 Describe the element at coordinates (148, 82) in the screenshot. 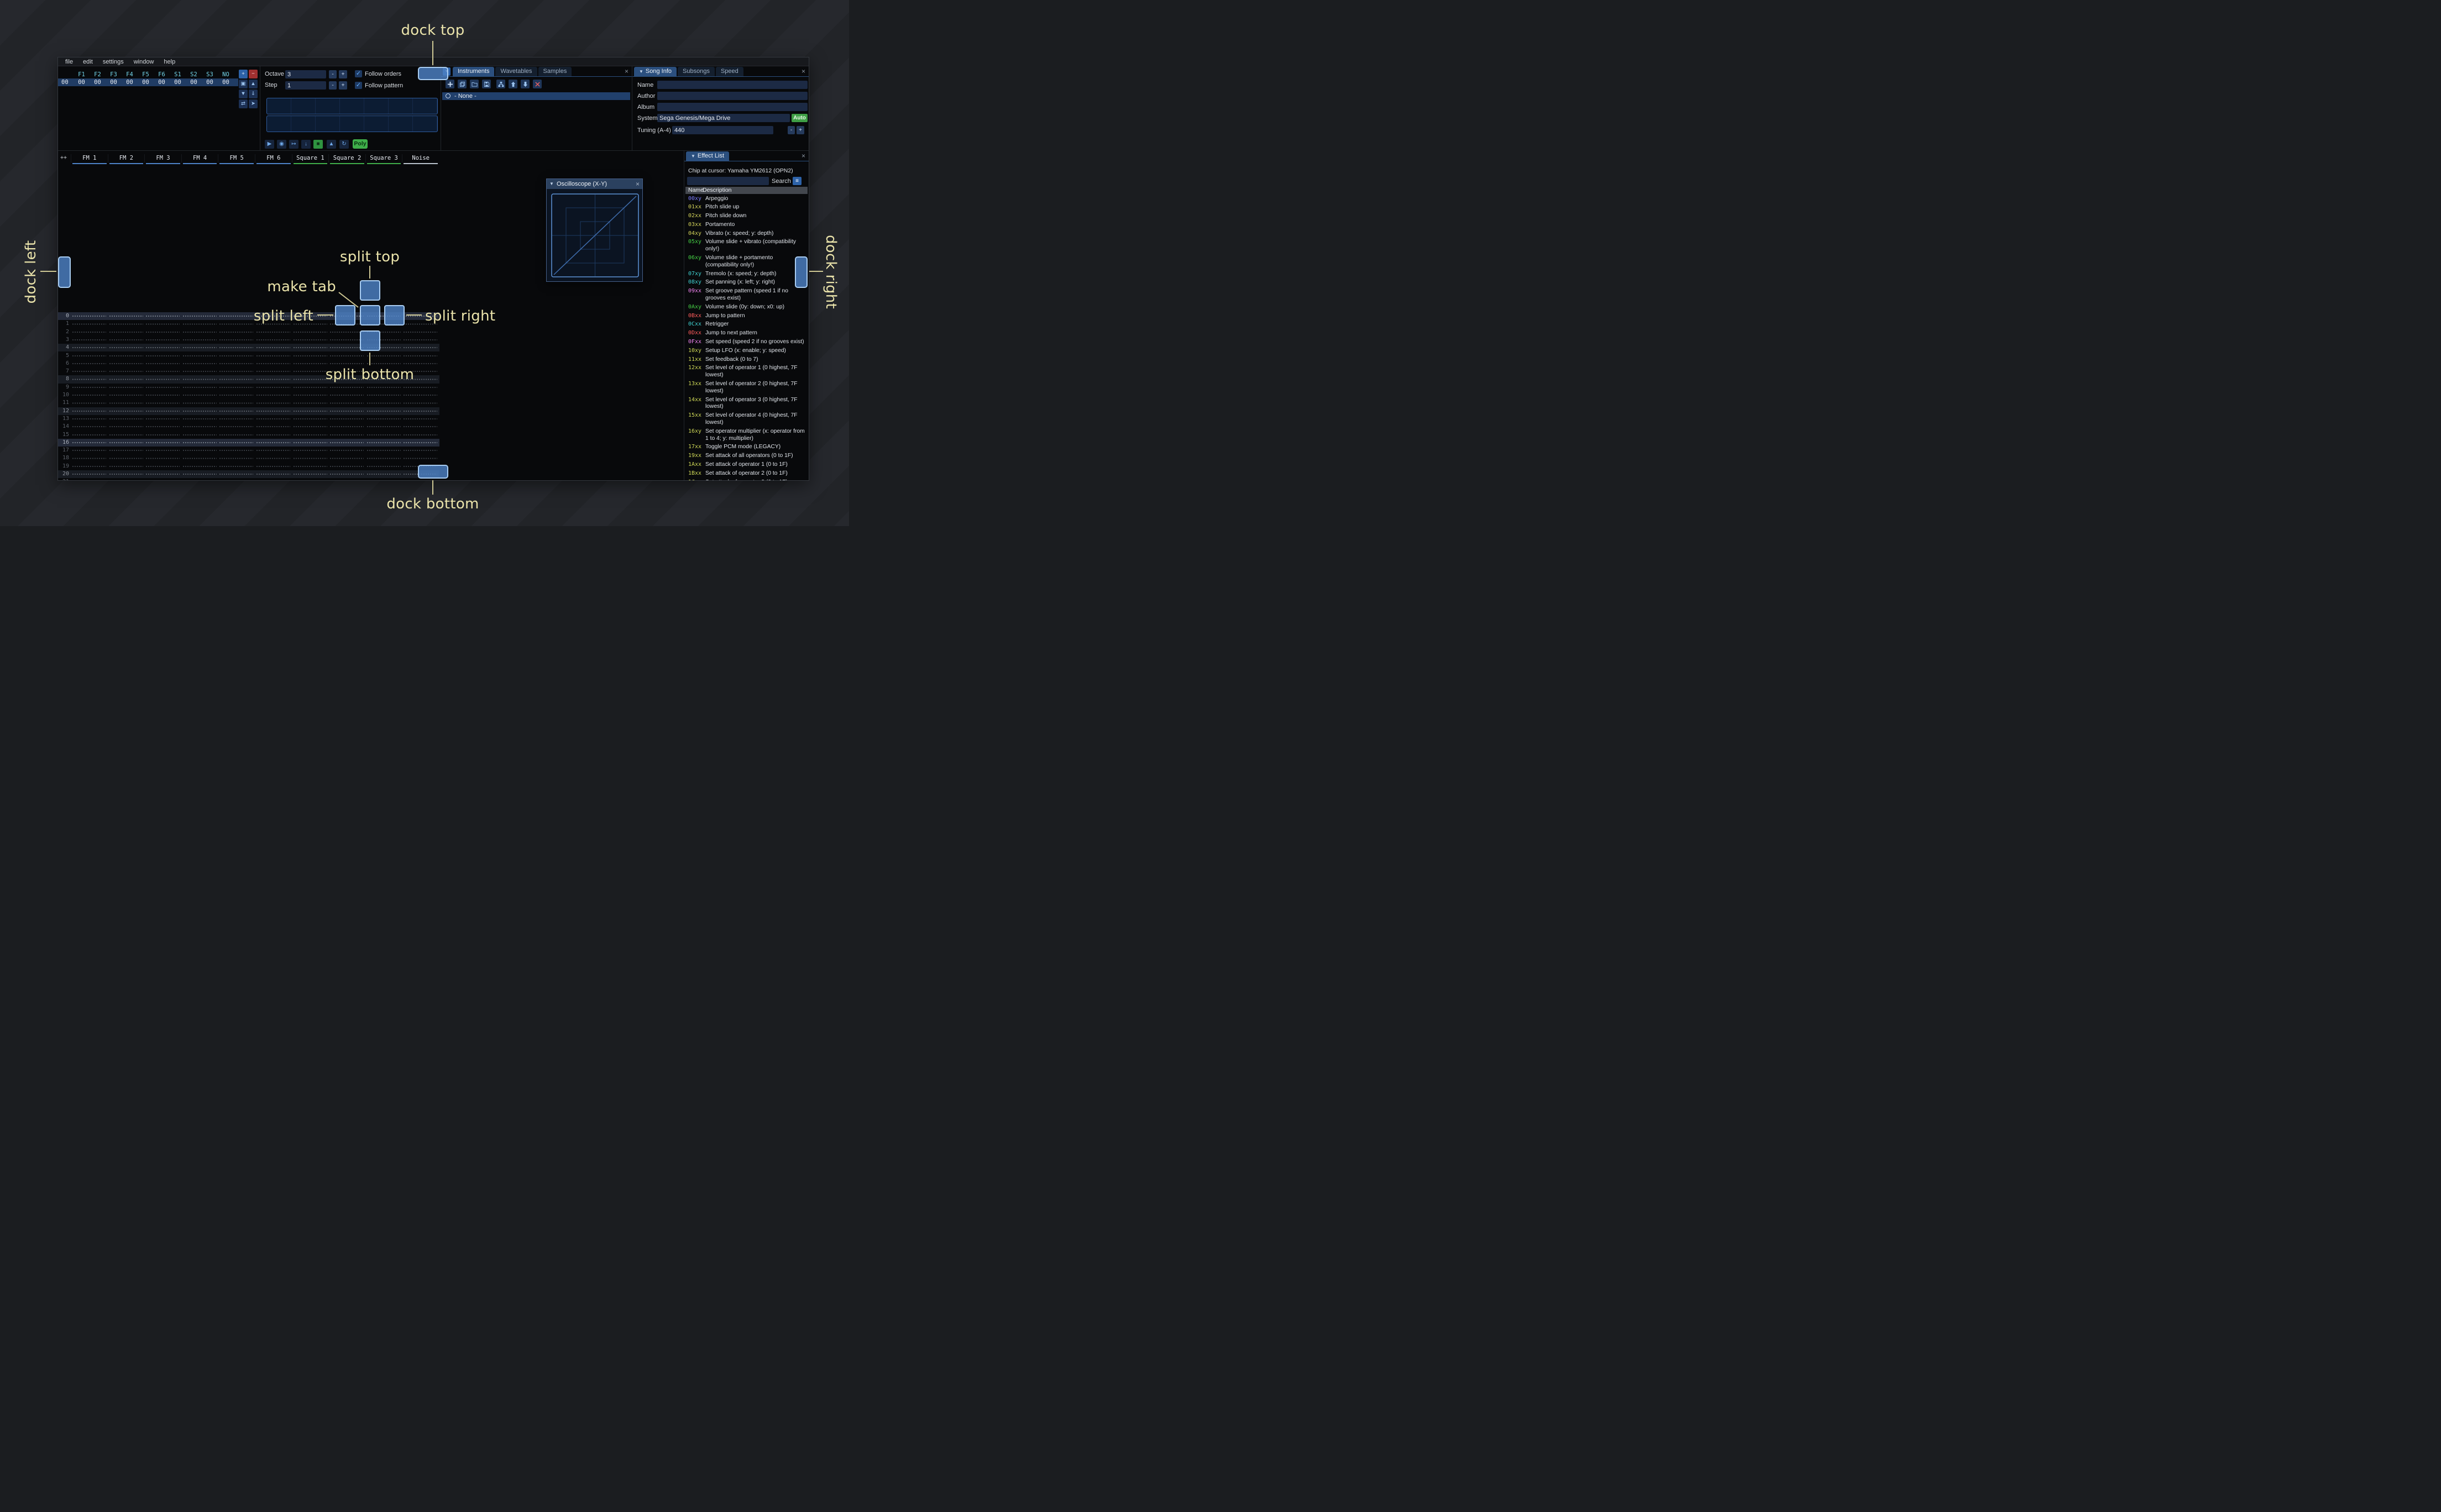

I see `order-row: 00 00 00 00 00 00 00 00 00 00 00` at that location.